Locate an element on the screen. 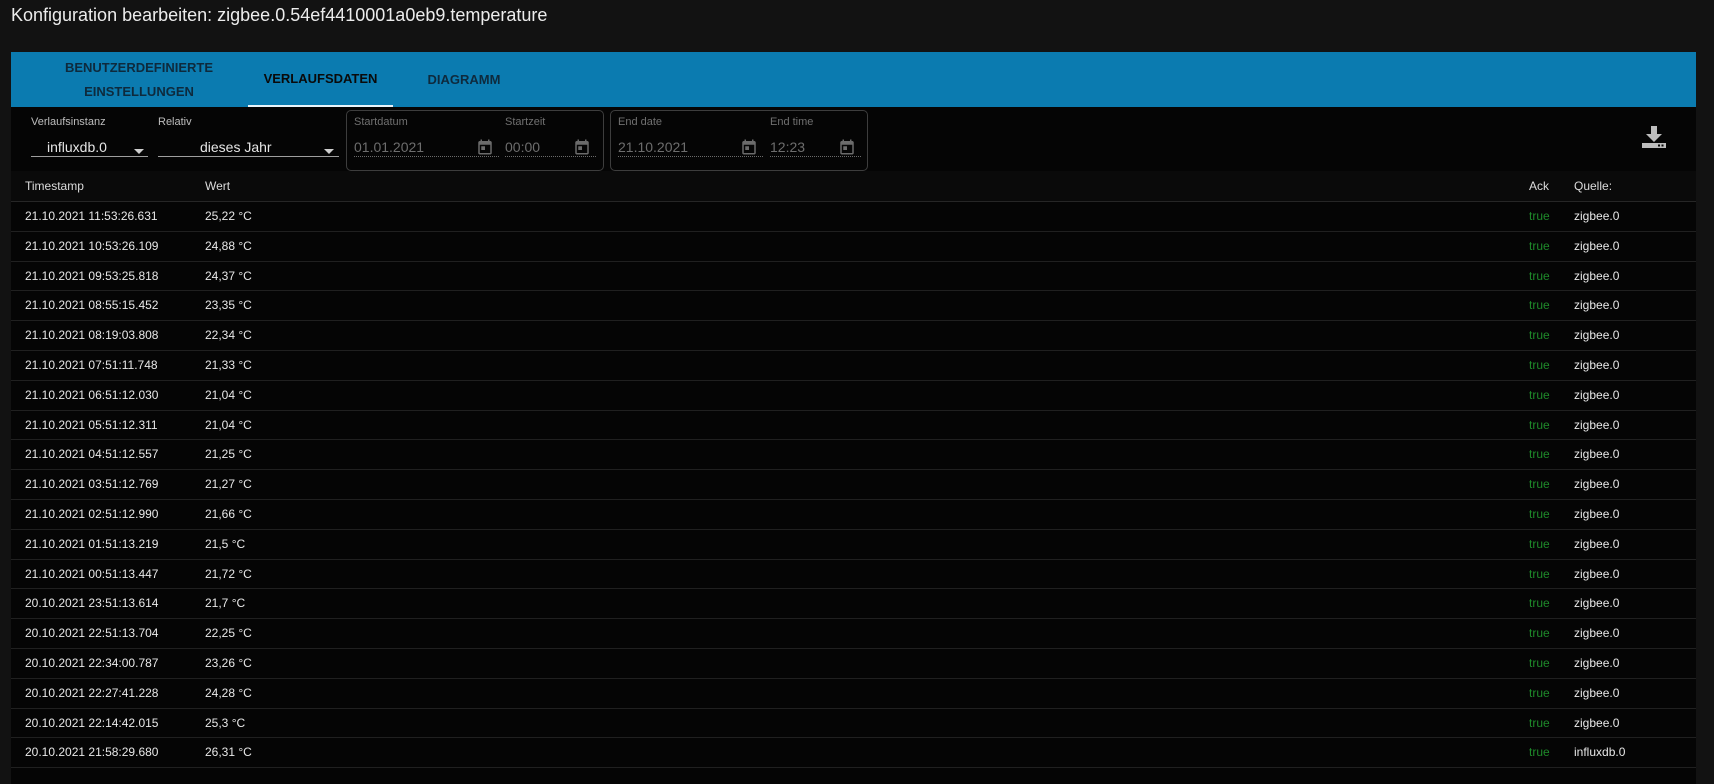 The image size is (1714, 784). value-cell: 21,5 °C is located at coordinates (225, 543).